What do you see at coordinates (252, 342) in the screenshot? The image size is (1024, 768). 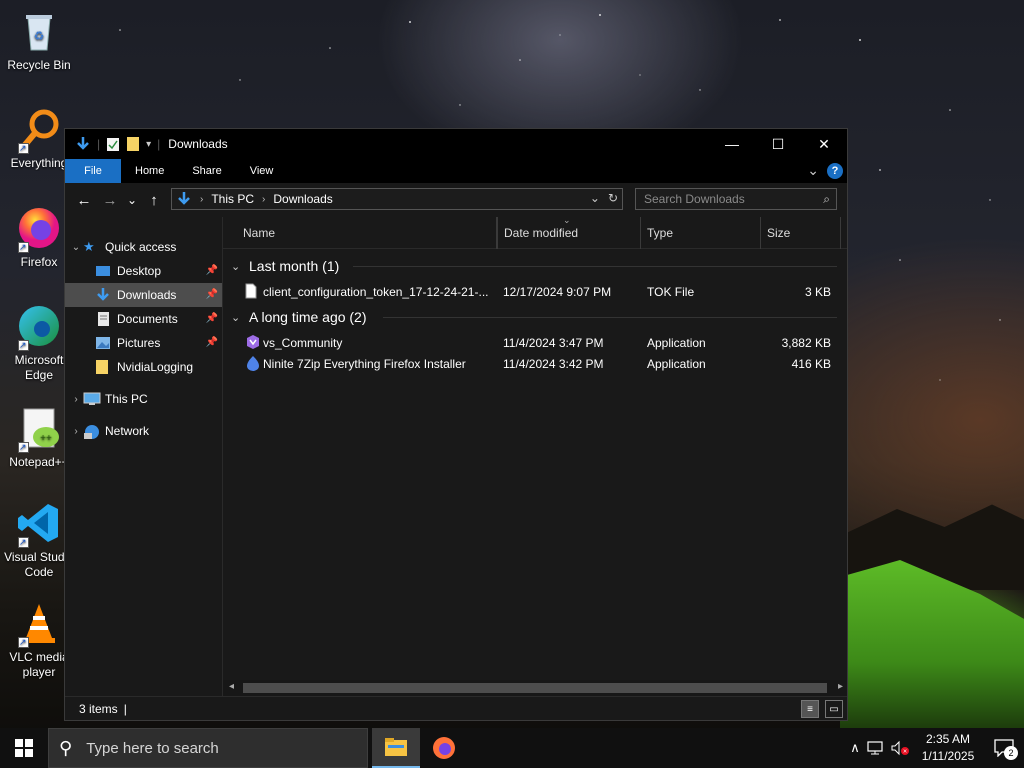 I see `visual-studio-installer-icon` at bounding box center [252, 342].